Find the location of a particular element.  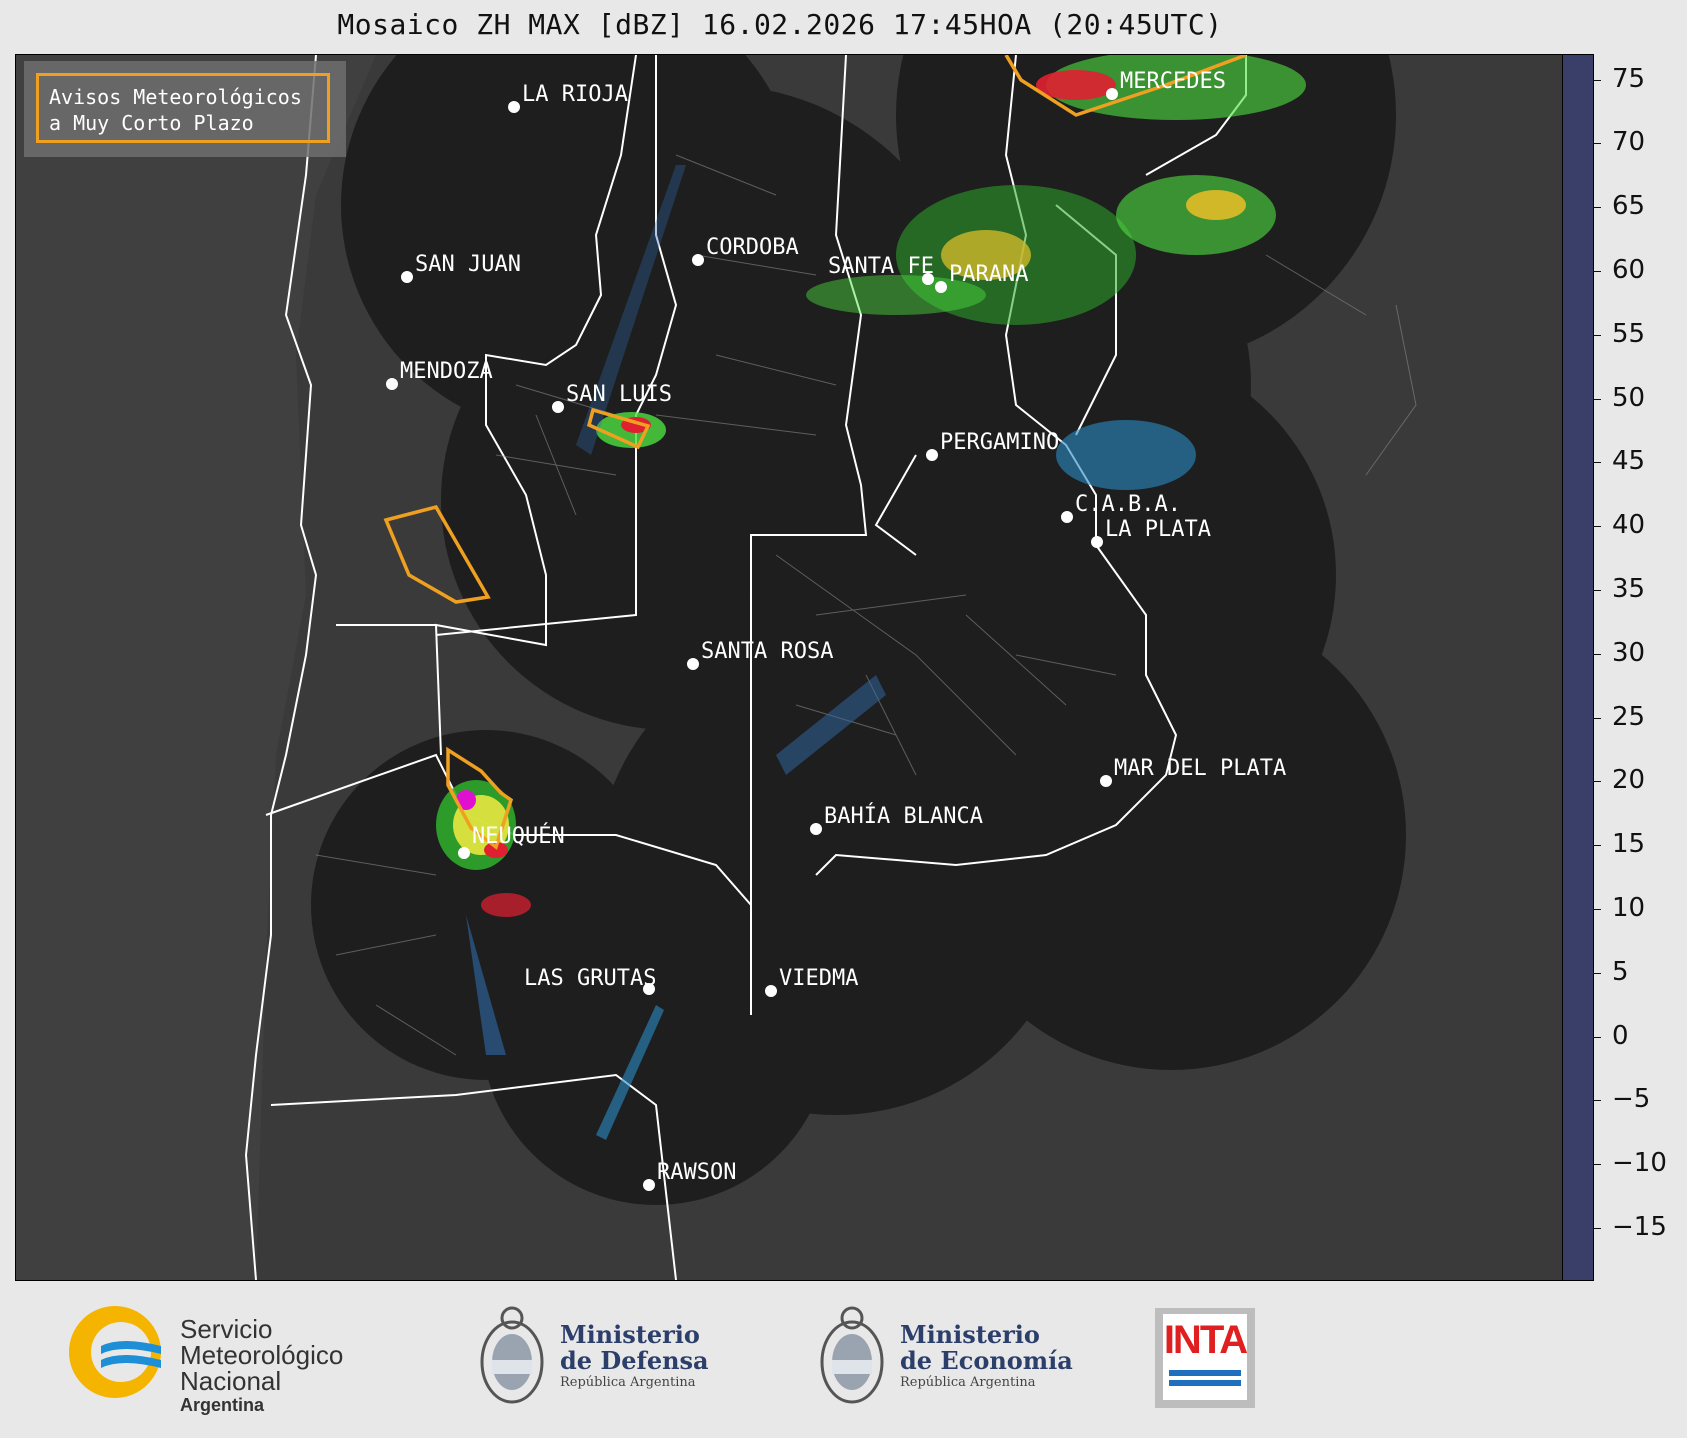

colorbar-tick-label: 75 is located at coordinates (1629, 78).